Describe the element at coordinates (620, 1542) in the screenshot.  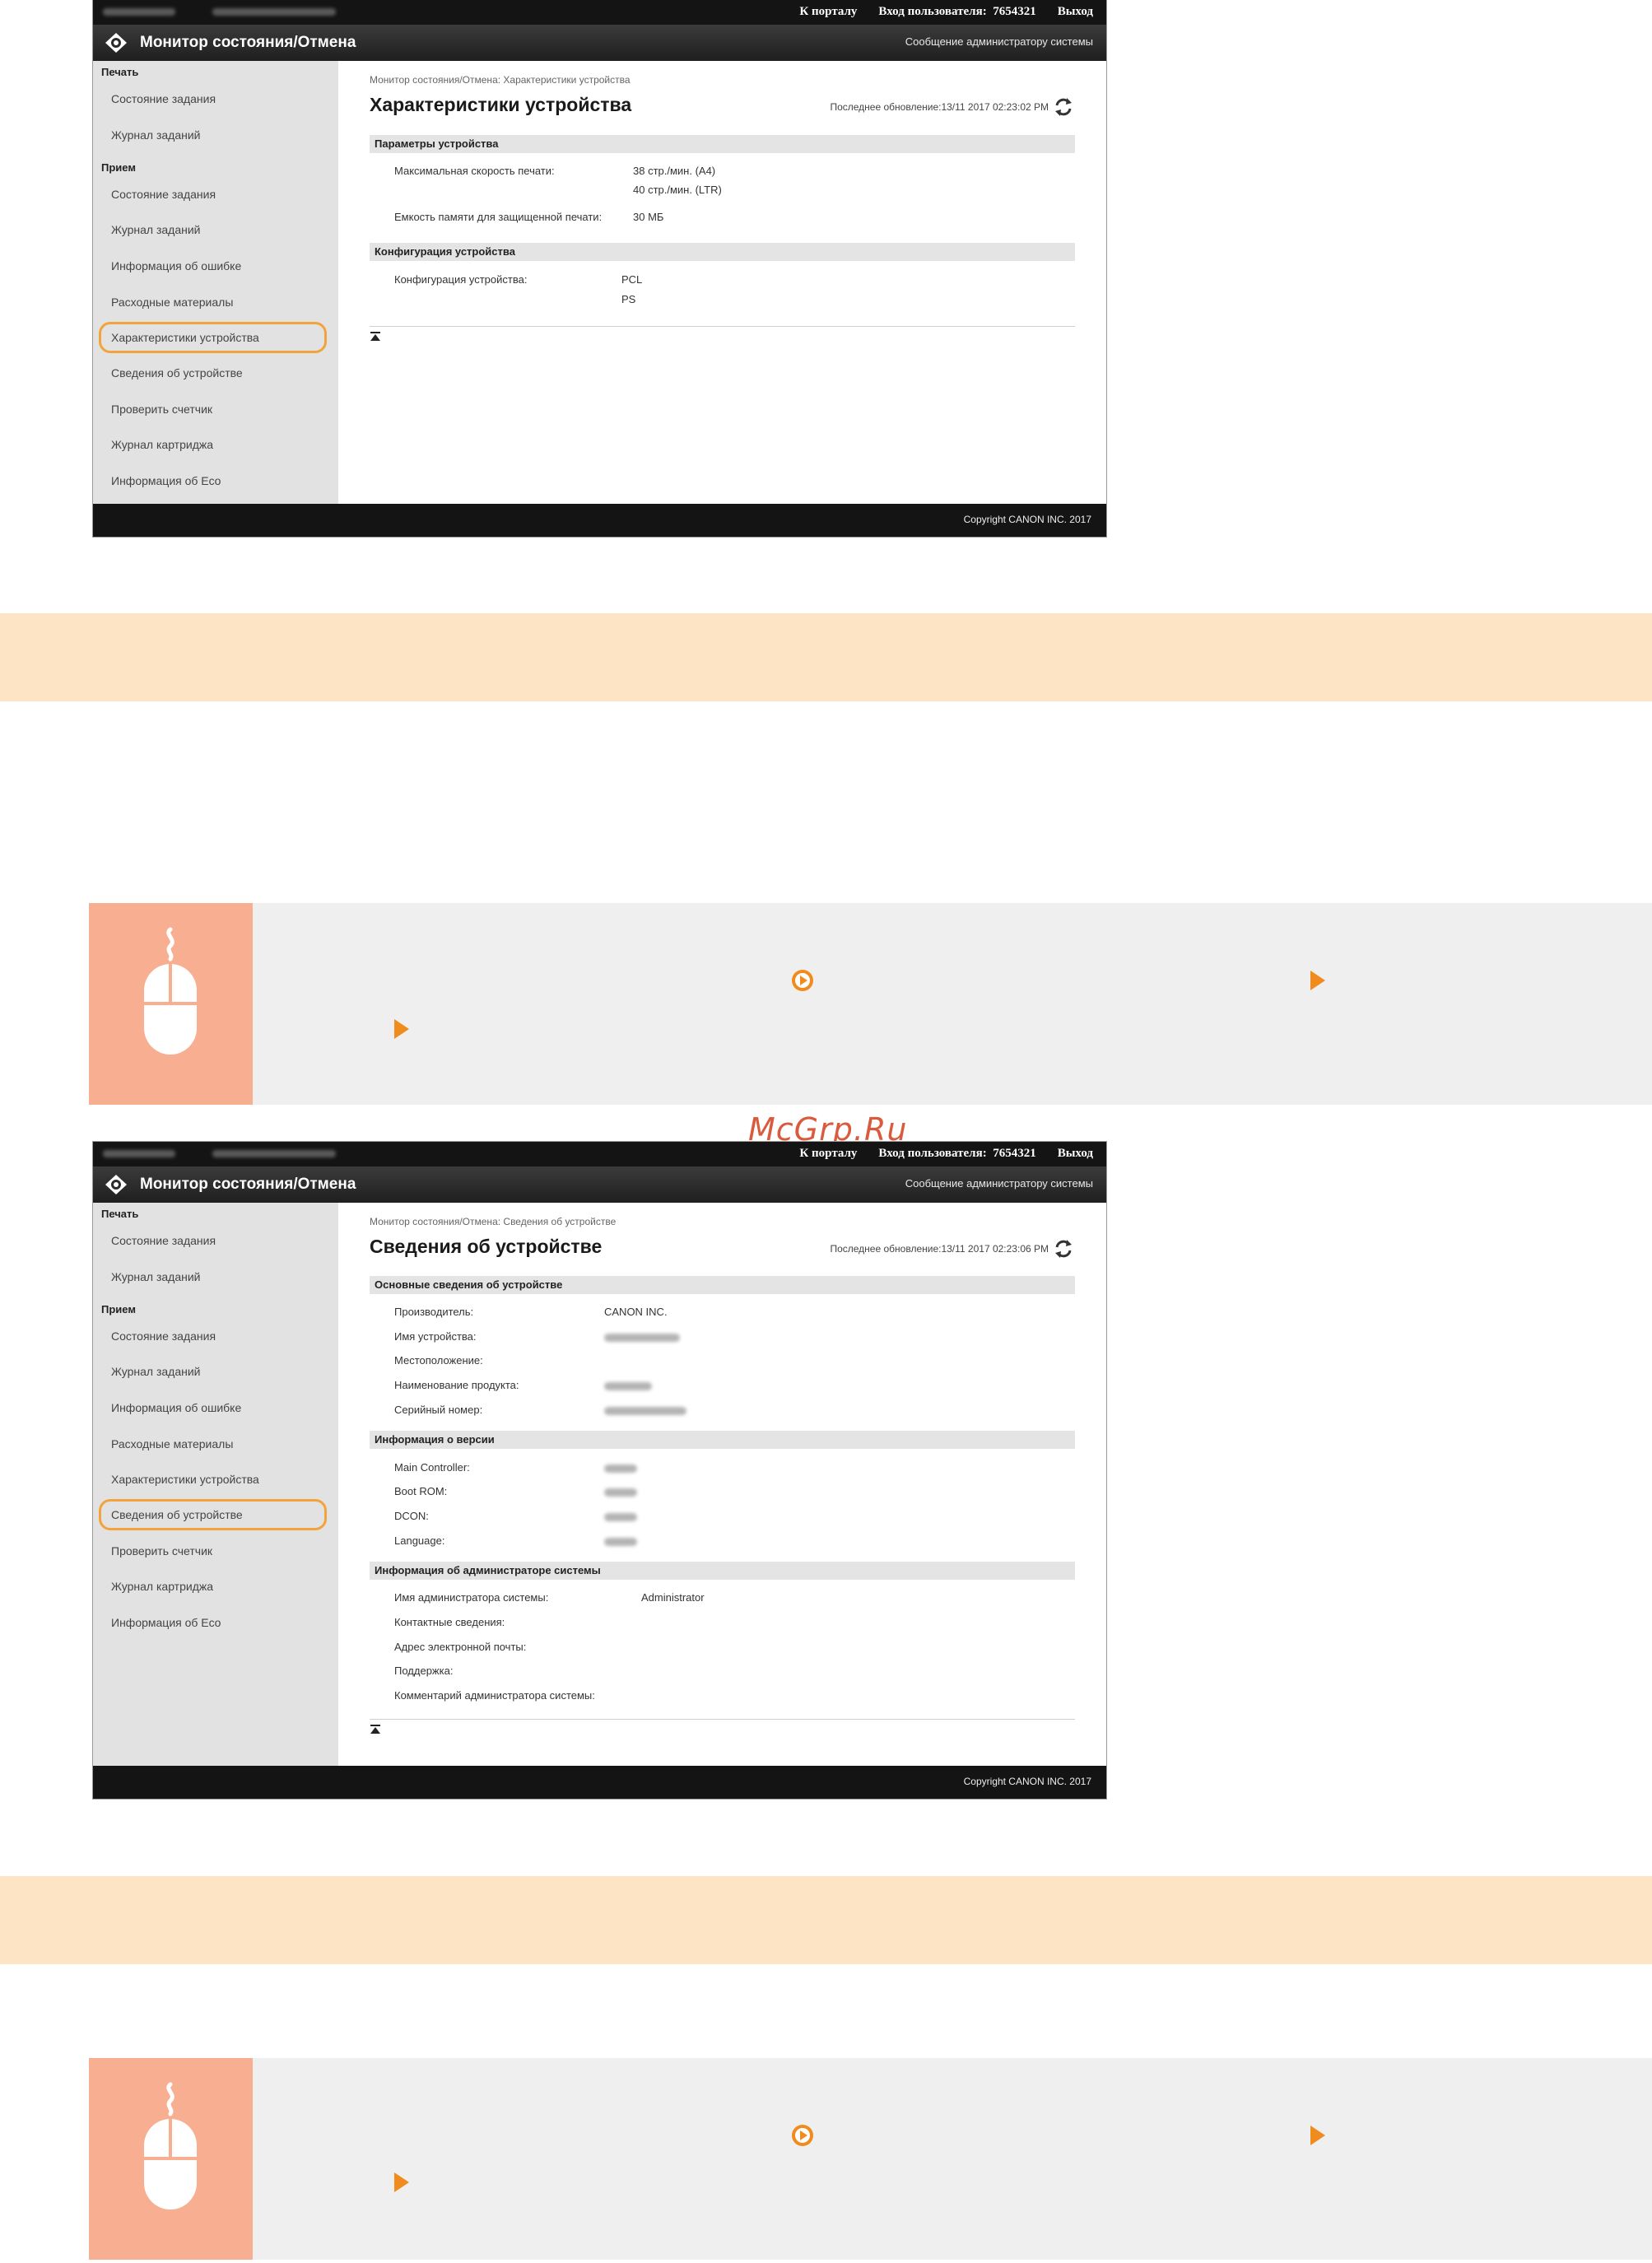
I see `blurred-language-version` at that location.